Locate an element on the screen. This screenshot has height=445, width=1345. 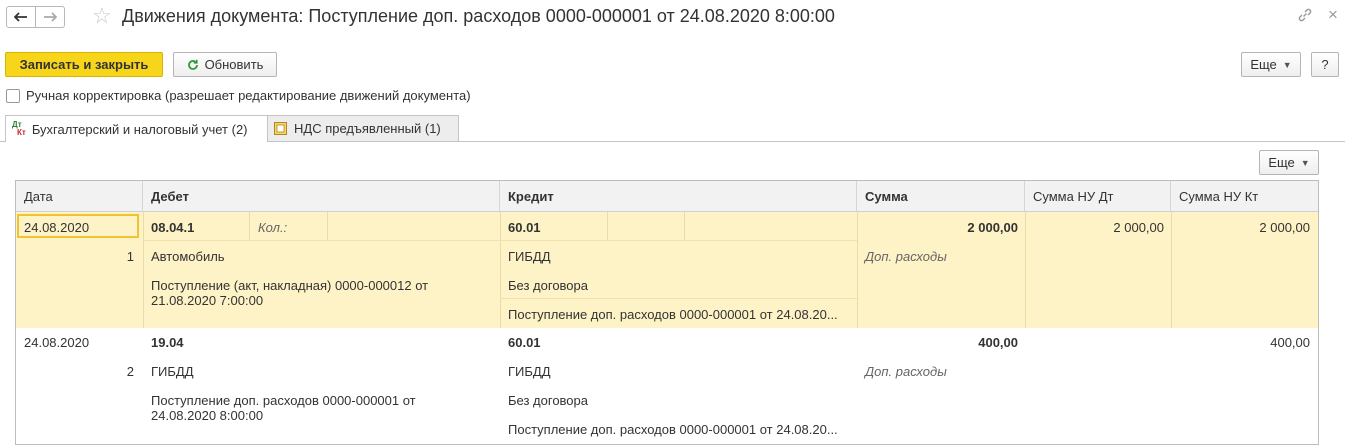
table-more-button: Еще ▼ is located at coordinates (1289, 162).